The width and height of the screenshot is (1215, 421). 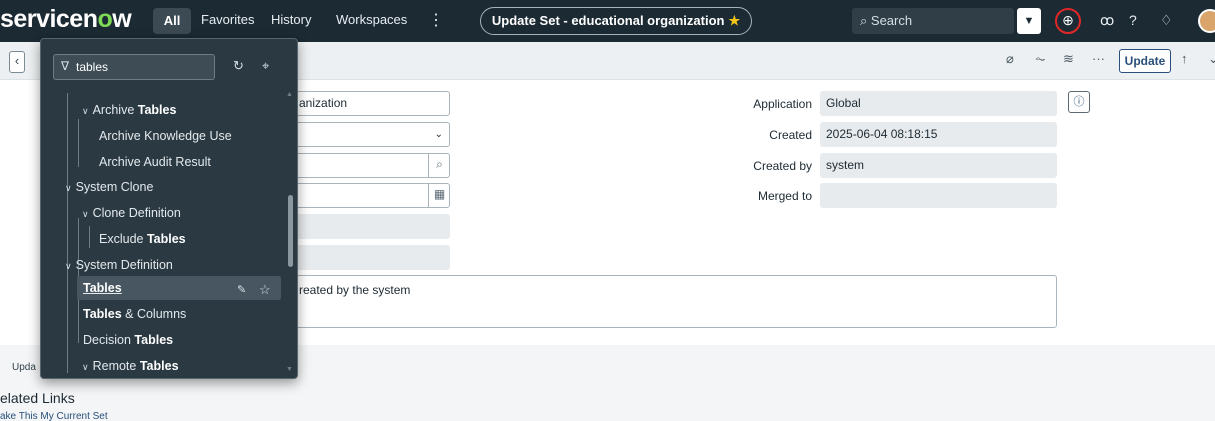 I want to click on nav-item-system-clone: ∨ System Clone, so click(x=109, y=187).